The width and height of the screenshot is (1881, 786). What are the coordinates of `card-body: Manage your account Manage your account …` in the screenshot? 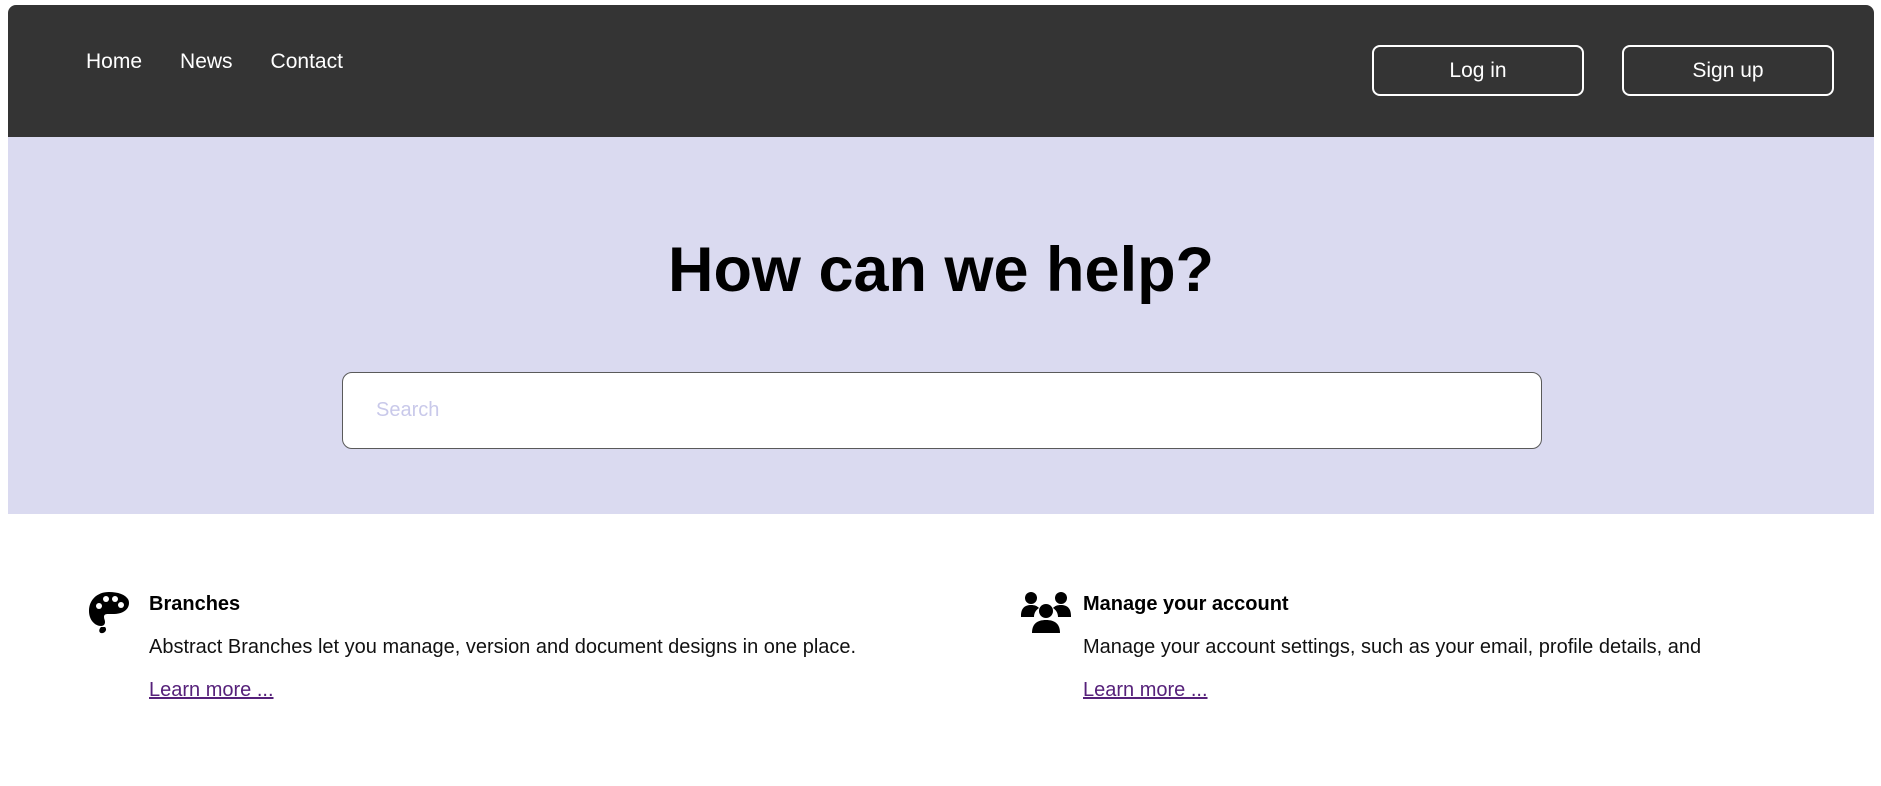 It's located at (1392, 647).